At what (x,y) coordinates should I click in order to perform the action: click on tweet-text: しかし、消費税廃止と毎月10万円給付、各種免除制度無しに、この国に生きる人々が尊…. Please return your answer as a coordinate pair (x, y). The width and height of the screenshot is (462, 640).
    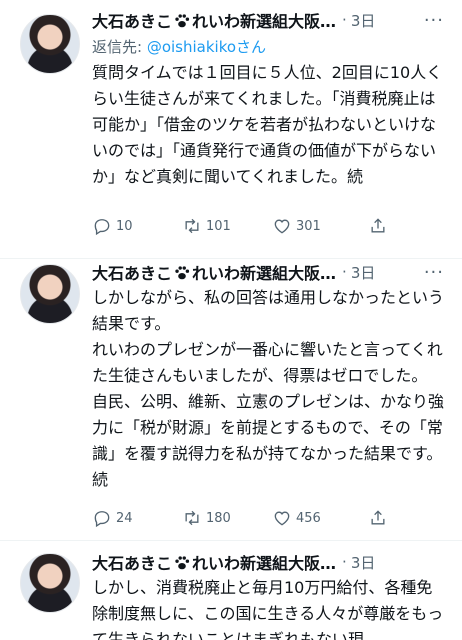
    Looking at the image, I should click on (268, 609).